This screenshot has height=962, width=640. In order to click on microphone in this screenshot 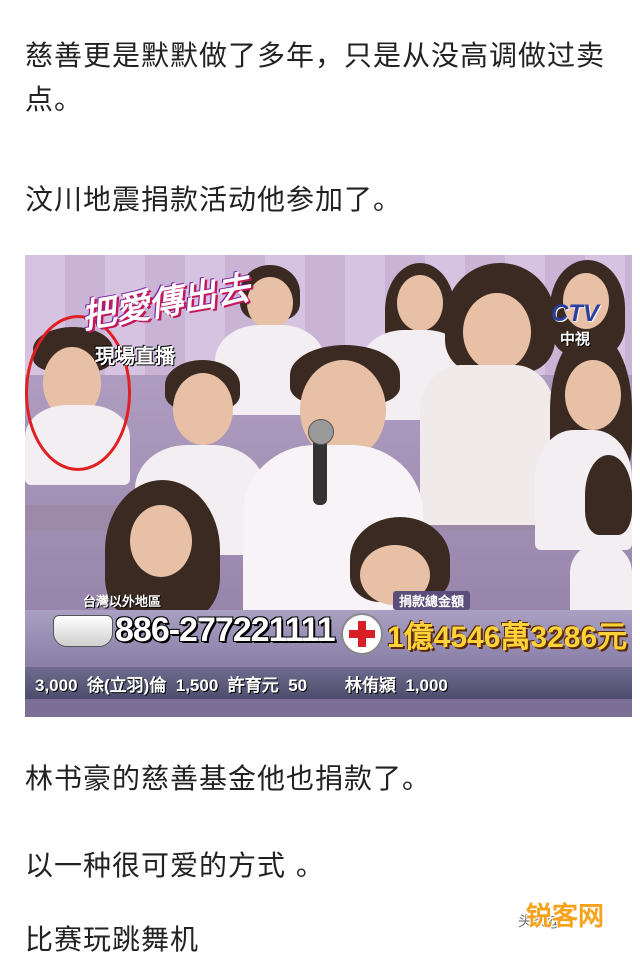, I will do `click(321, 462)`.